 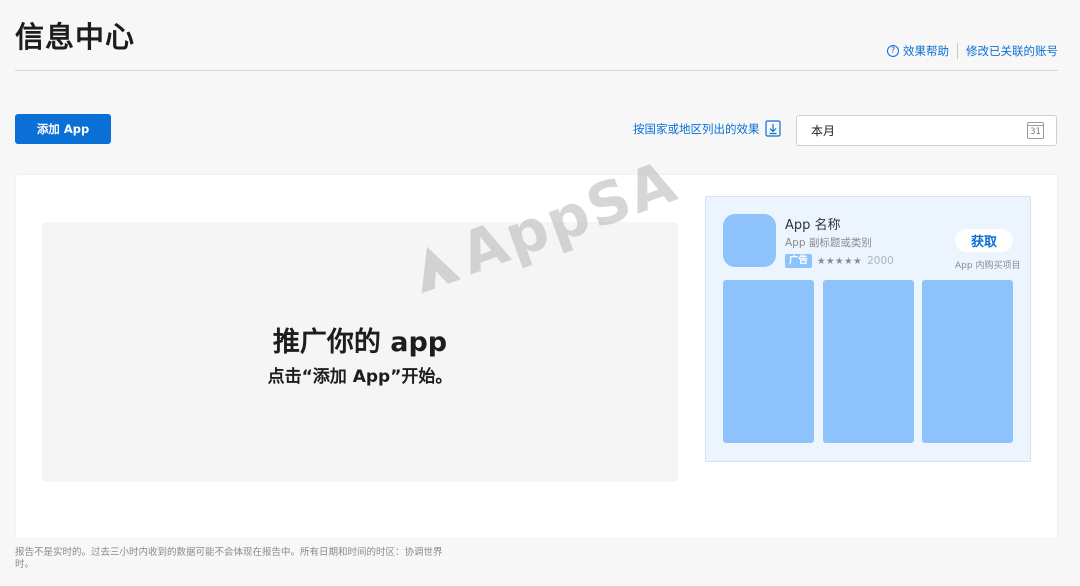 I want to click on ad-badge: 广告, so click(x=799, y=261).